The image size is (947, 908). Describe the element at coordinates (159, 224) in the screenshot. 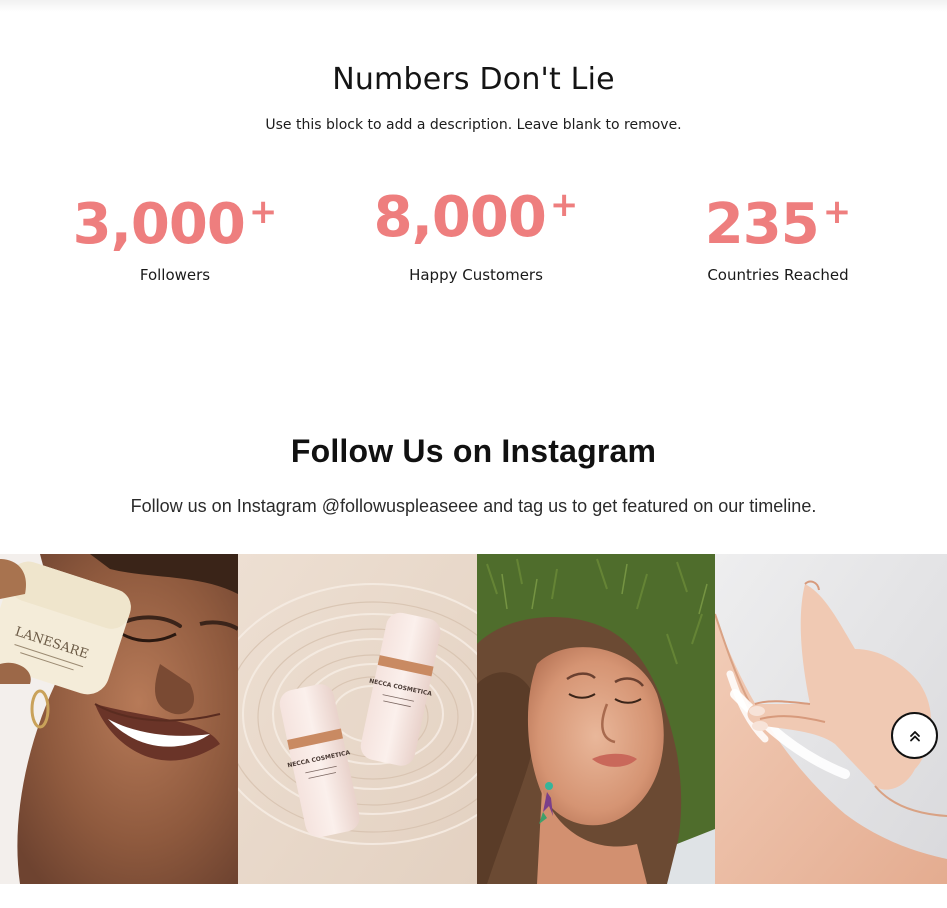

I see `stat-number: 3,000` at that location.